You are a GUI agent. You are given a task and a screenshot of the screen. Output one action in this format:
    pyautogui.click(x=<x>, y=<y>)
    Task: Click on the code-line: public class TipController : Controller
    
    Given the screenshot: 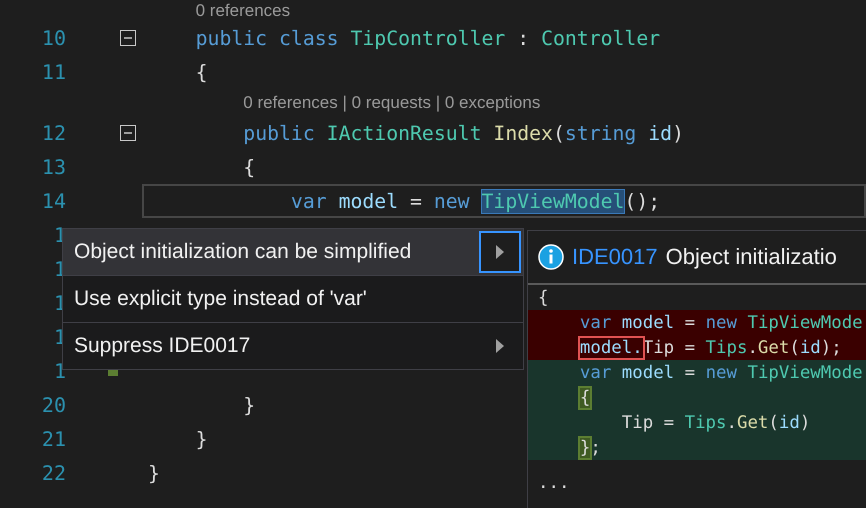 What is the action you would take?
    pyautogui.click(x=427, y=38)
    